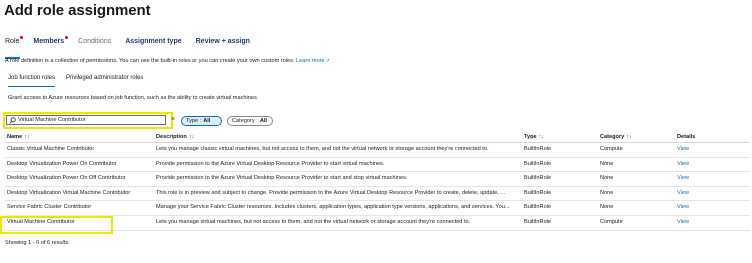 The height and width of the screenshot is (263, 752). Describe the element at coordinates (37, 243) in the screenshot. I see `results-count: Showing 1 - 6 of 6 results.` at that location.